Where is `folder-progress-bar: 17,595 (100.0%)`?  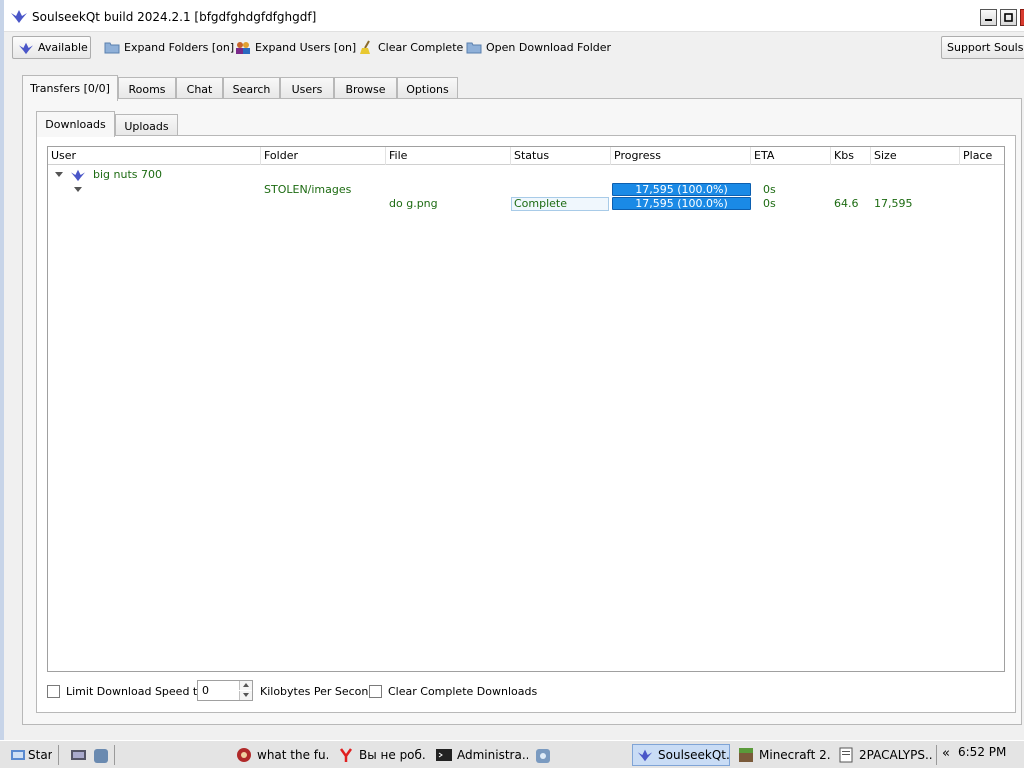 folder-progress-bar: 17,595 (100.0%) is located at coordinates (681, 189).